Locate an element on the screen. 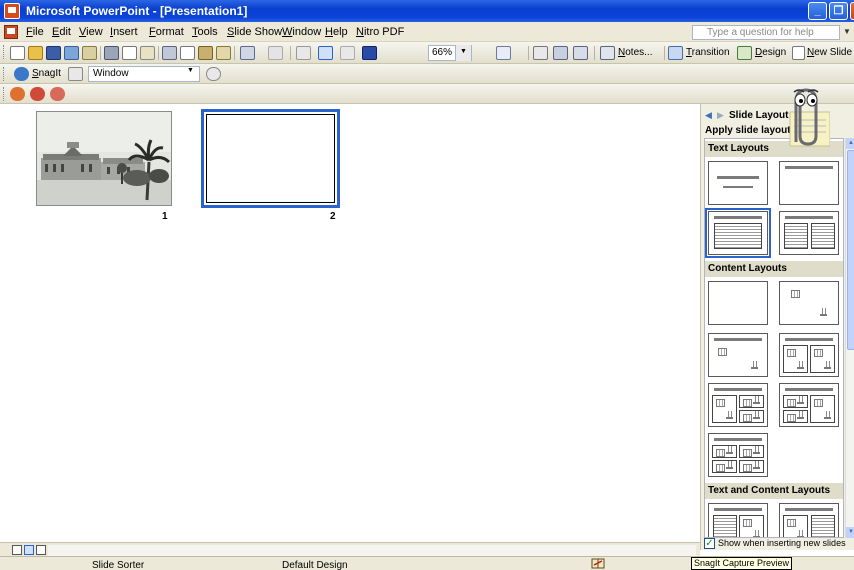 This screenshot has height=570, width=854. layout-title-only is located at coordinates (809, 183).